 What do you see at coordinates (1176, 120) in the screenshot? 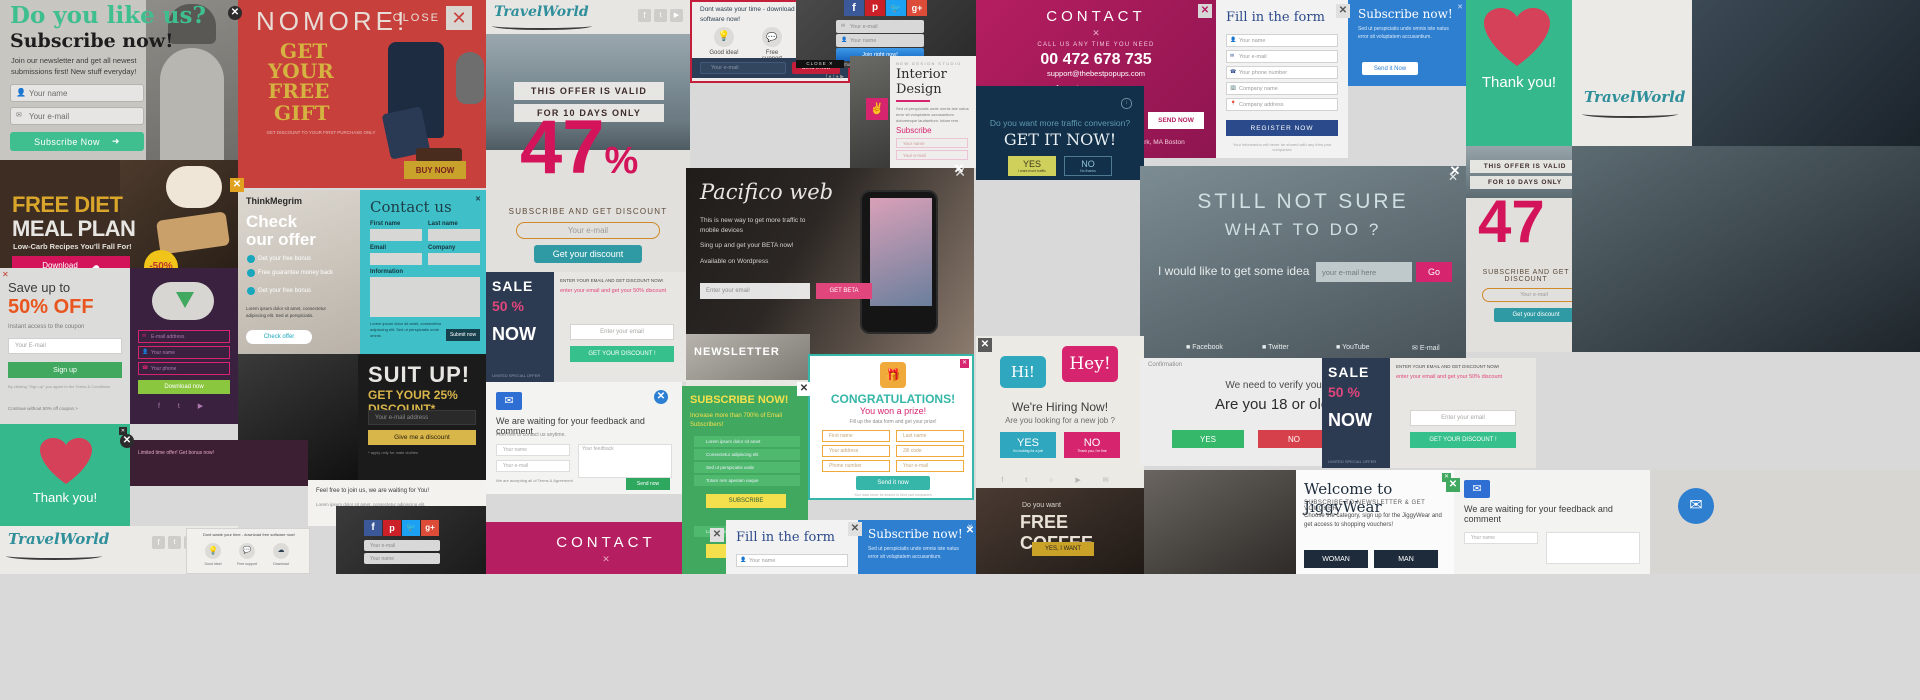
I see `send-now-button: SEND NOW` at bounding box center [1176, 120].